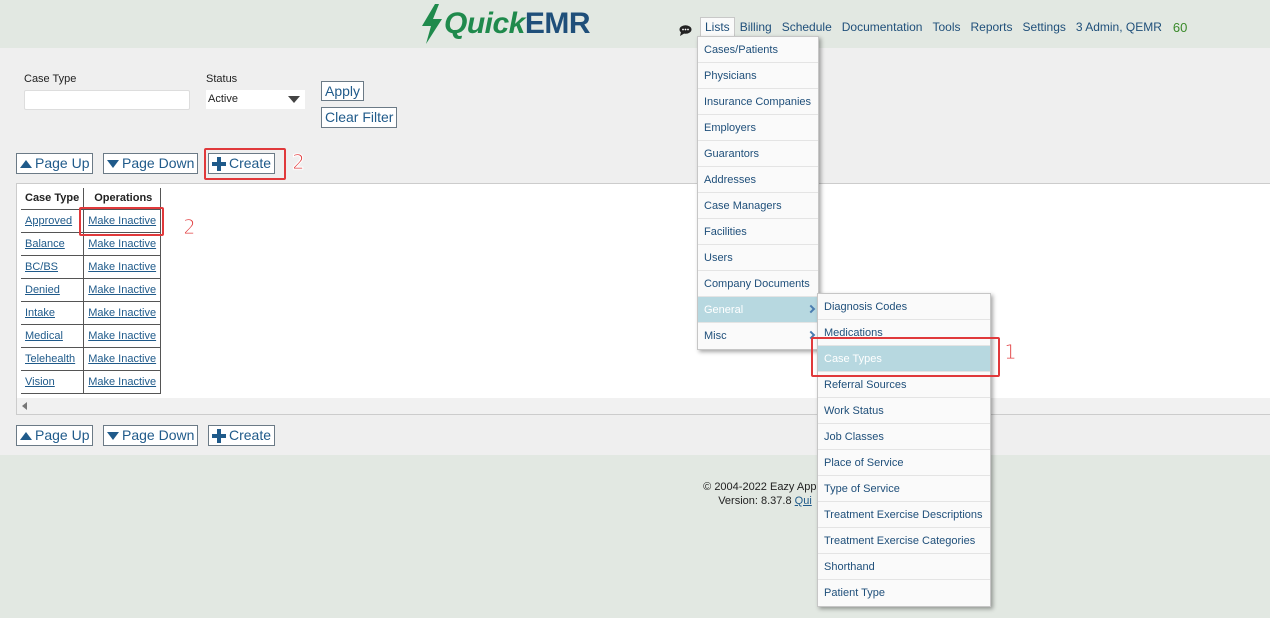  I want to click on table-row: Medical Make Inactive, so click(91, 336).